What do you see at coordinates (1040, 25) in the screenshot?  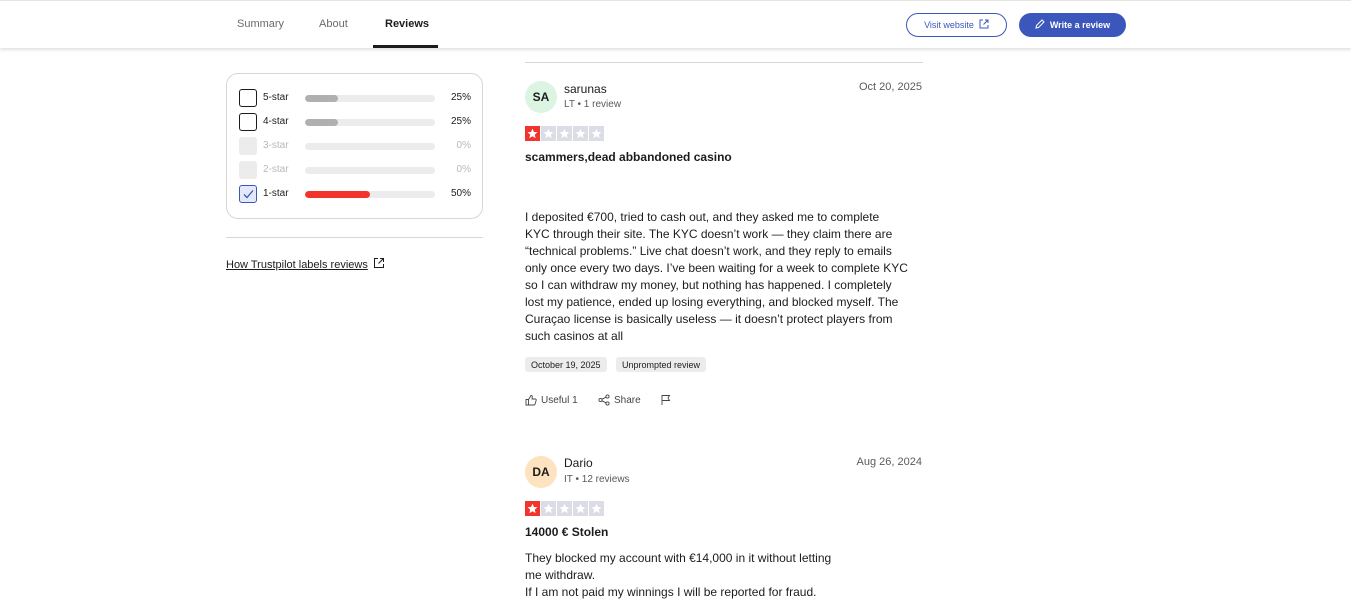 I see `pencil-icon` at bounding box center [1040, 25].